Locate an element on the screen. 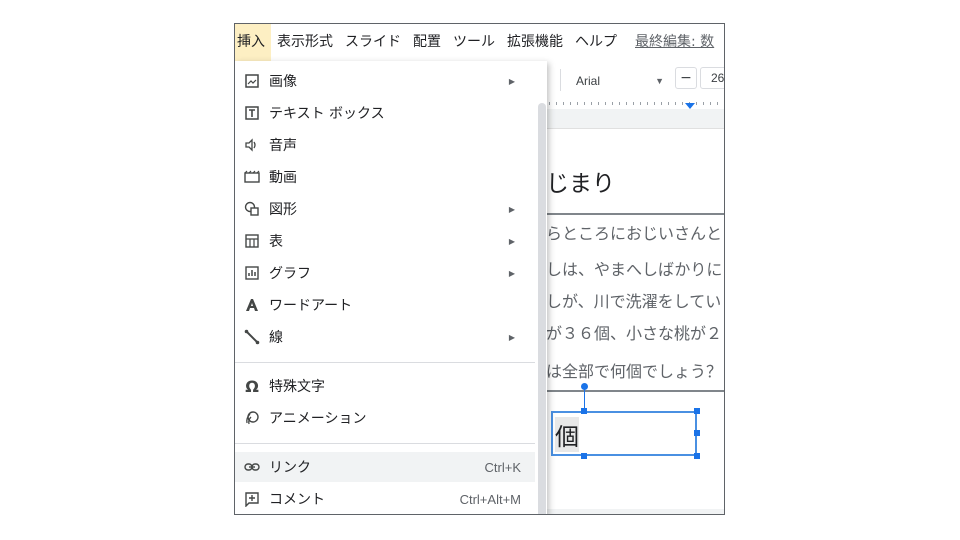  menu-slide: スライド is located at coordinates (373, 42).